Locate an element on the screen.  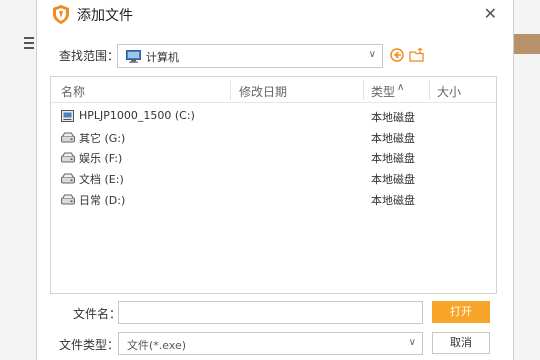
look-in-select: 计算机 ∨ is located at coordinates (250, 56).